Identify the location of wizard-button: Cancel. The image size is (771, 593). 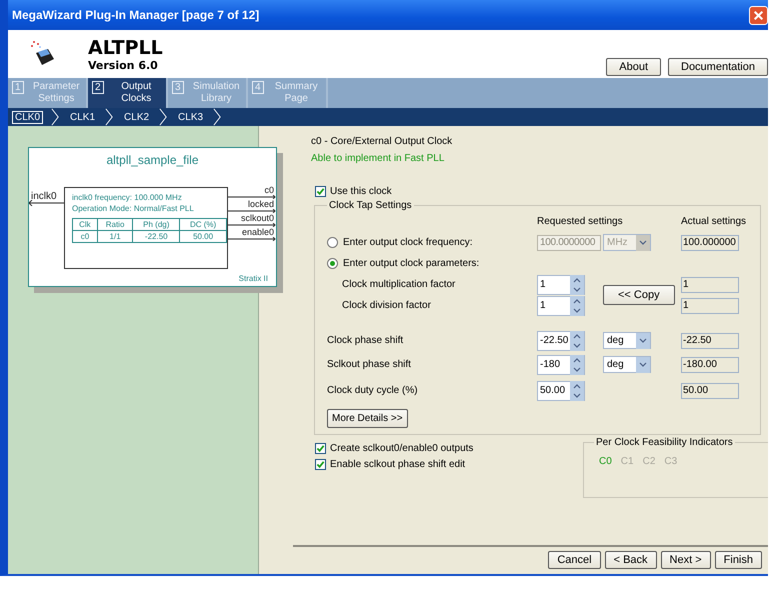
(574, 560).